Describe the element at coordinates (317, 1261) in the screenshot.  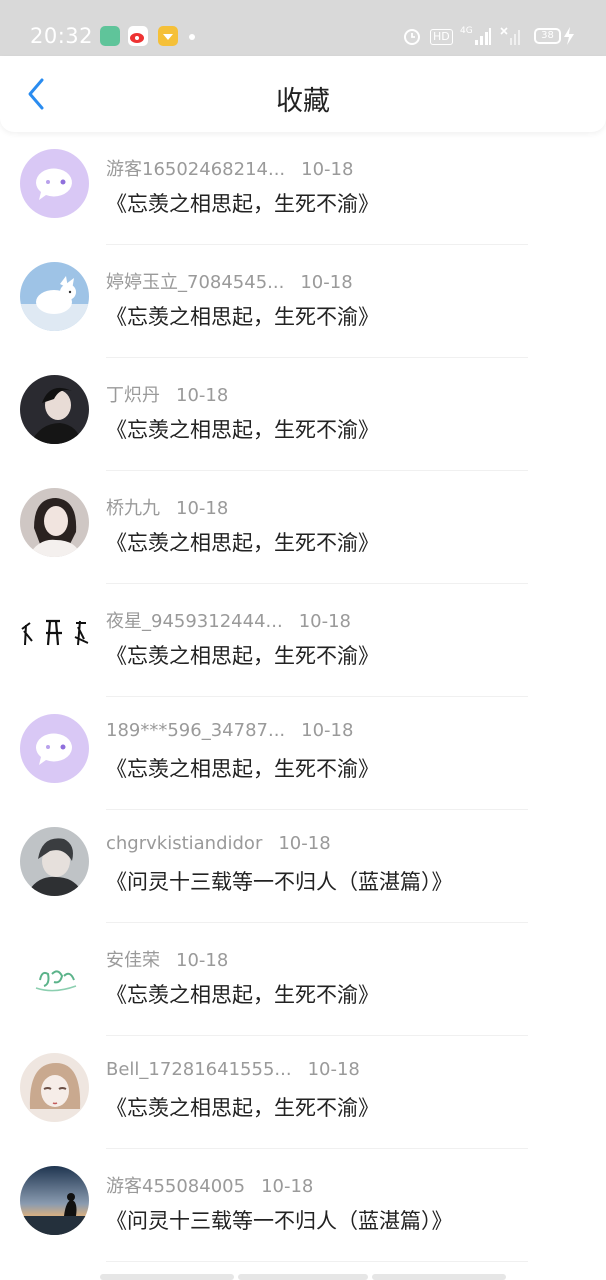
I see `divider` at that location.